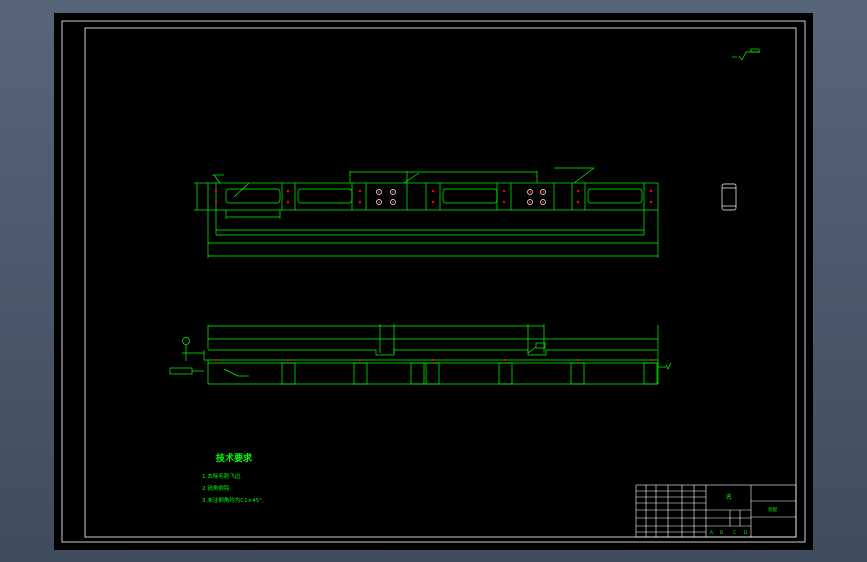  Describe the element at coordinates (746, 54) in the screenshot. I see `surface-roughness-symbol` at that location.